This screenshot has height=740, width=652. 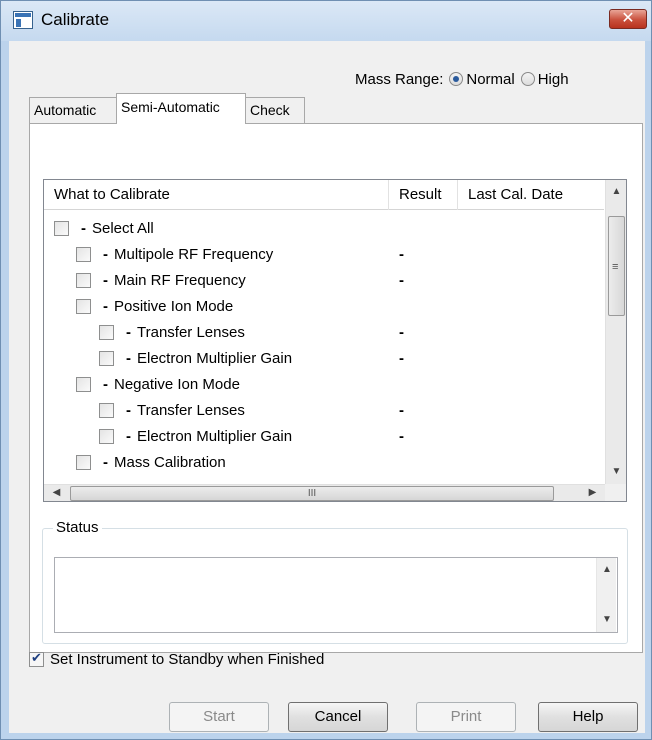 What do you see at coordinates (531, 195) in the screenshot?
I see `column-last-cal-date: Last Cal. Date` at bounding box center [531, 195].